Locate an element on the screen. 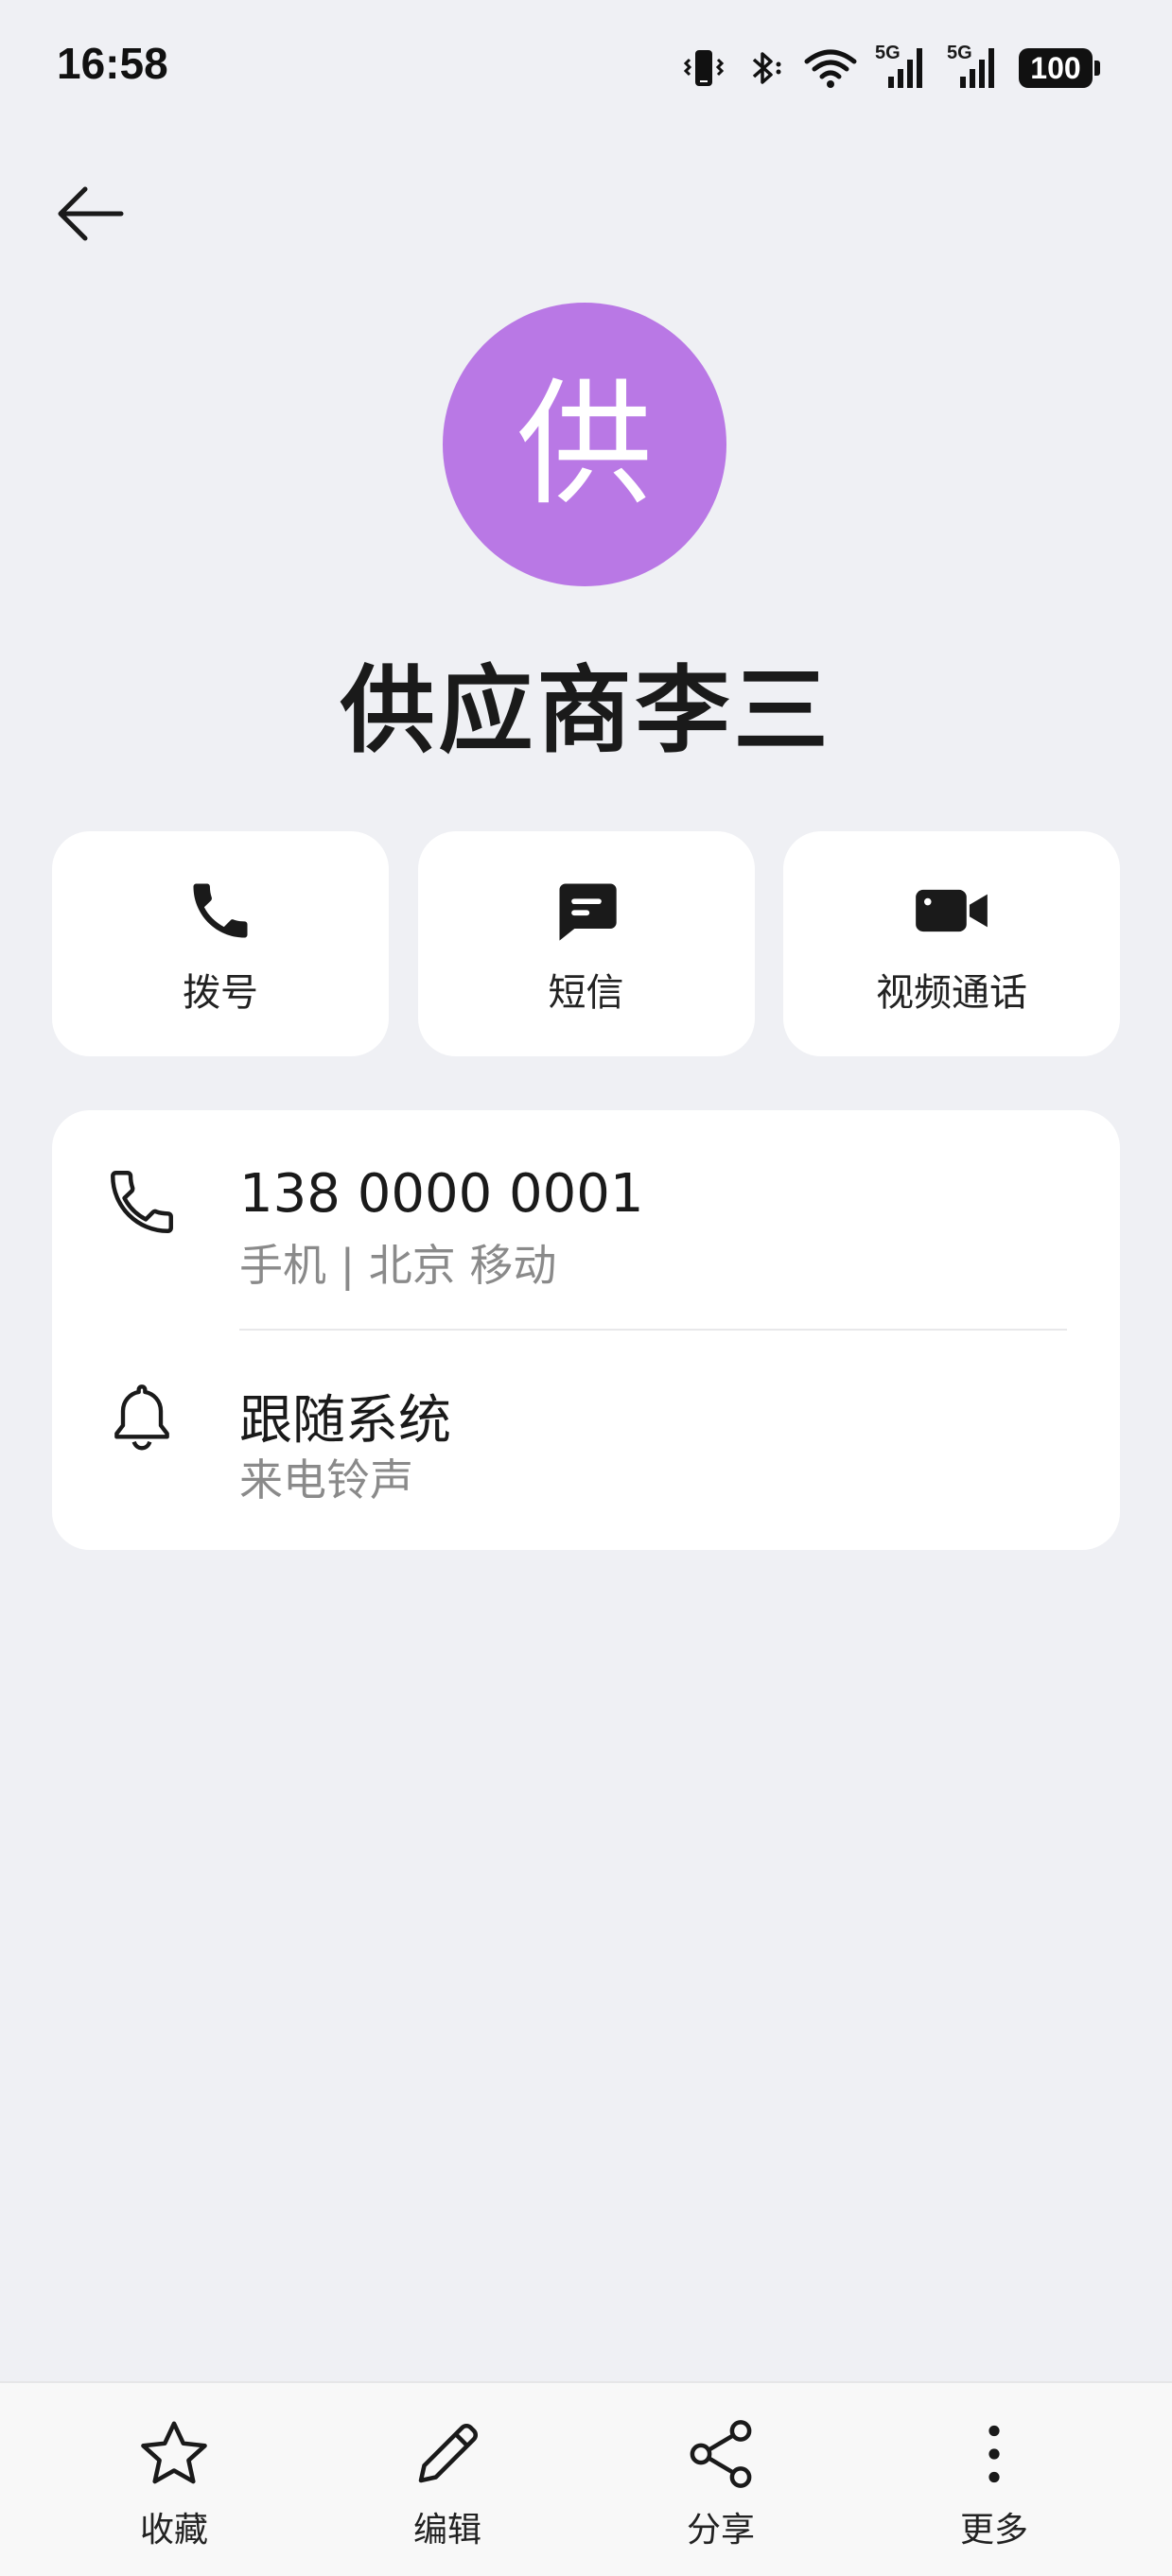  message-icon is located at coordinates (586, 910).